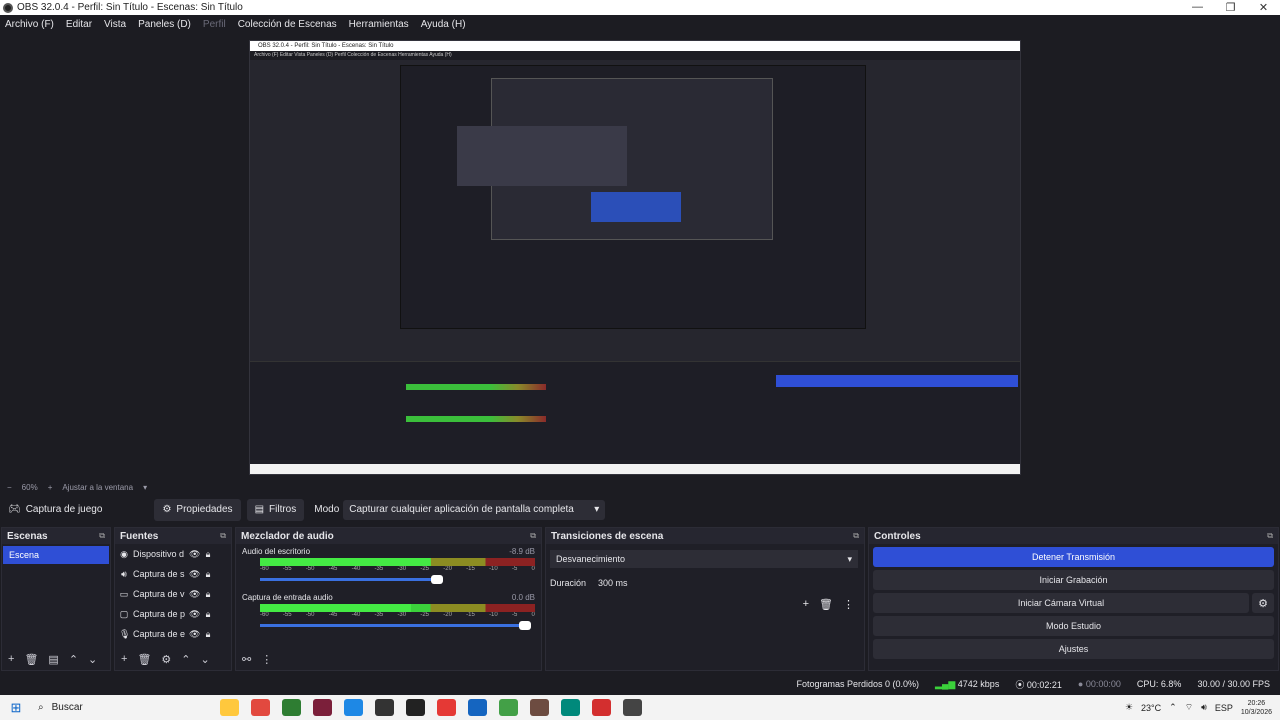 This screenshot has height=720, width=1280. I want to click on chevron-up-icon: ⌃, so click(1173, 707).